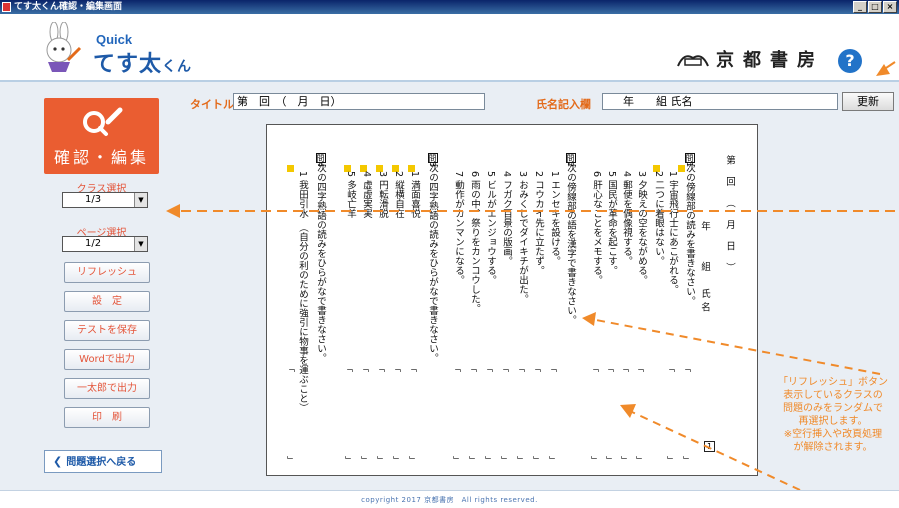 The height and width of the screenshot is (508, 899). Describe the element at coordinates (101, 157) in the screenshot. I see `confirm-edit-label: 確認・編集` at that location.